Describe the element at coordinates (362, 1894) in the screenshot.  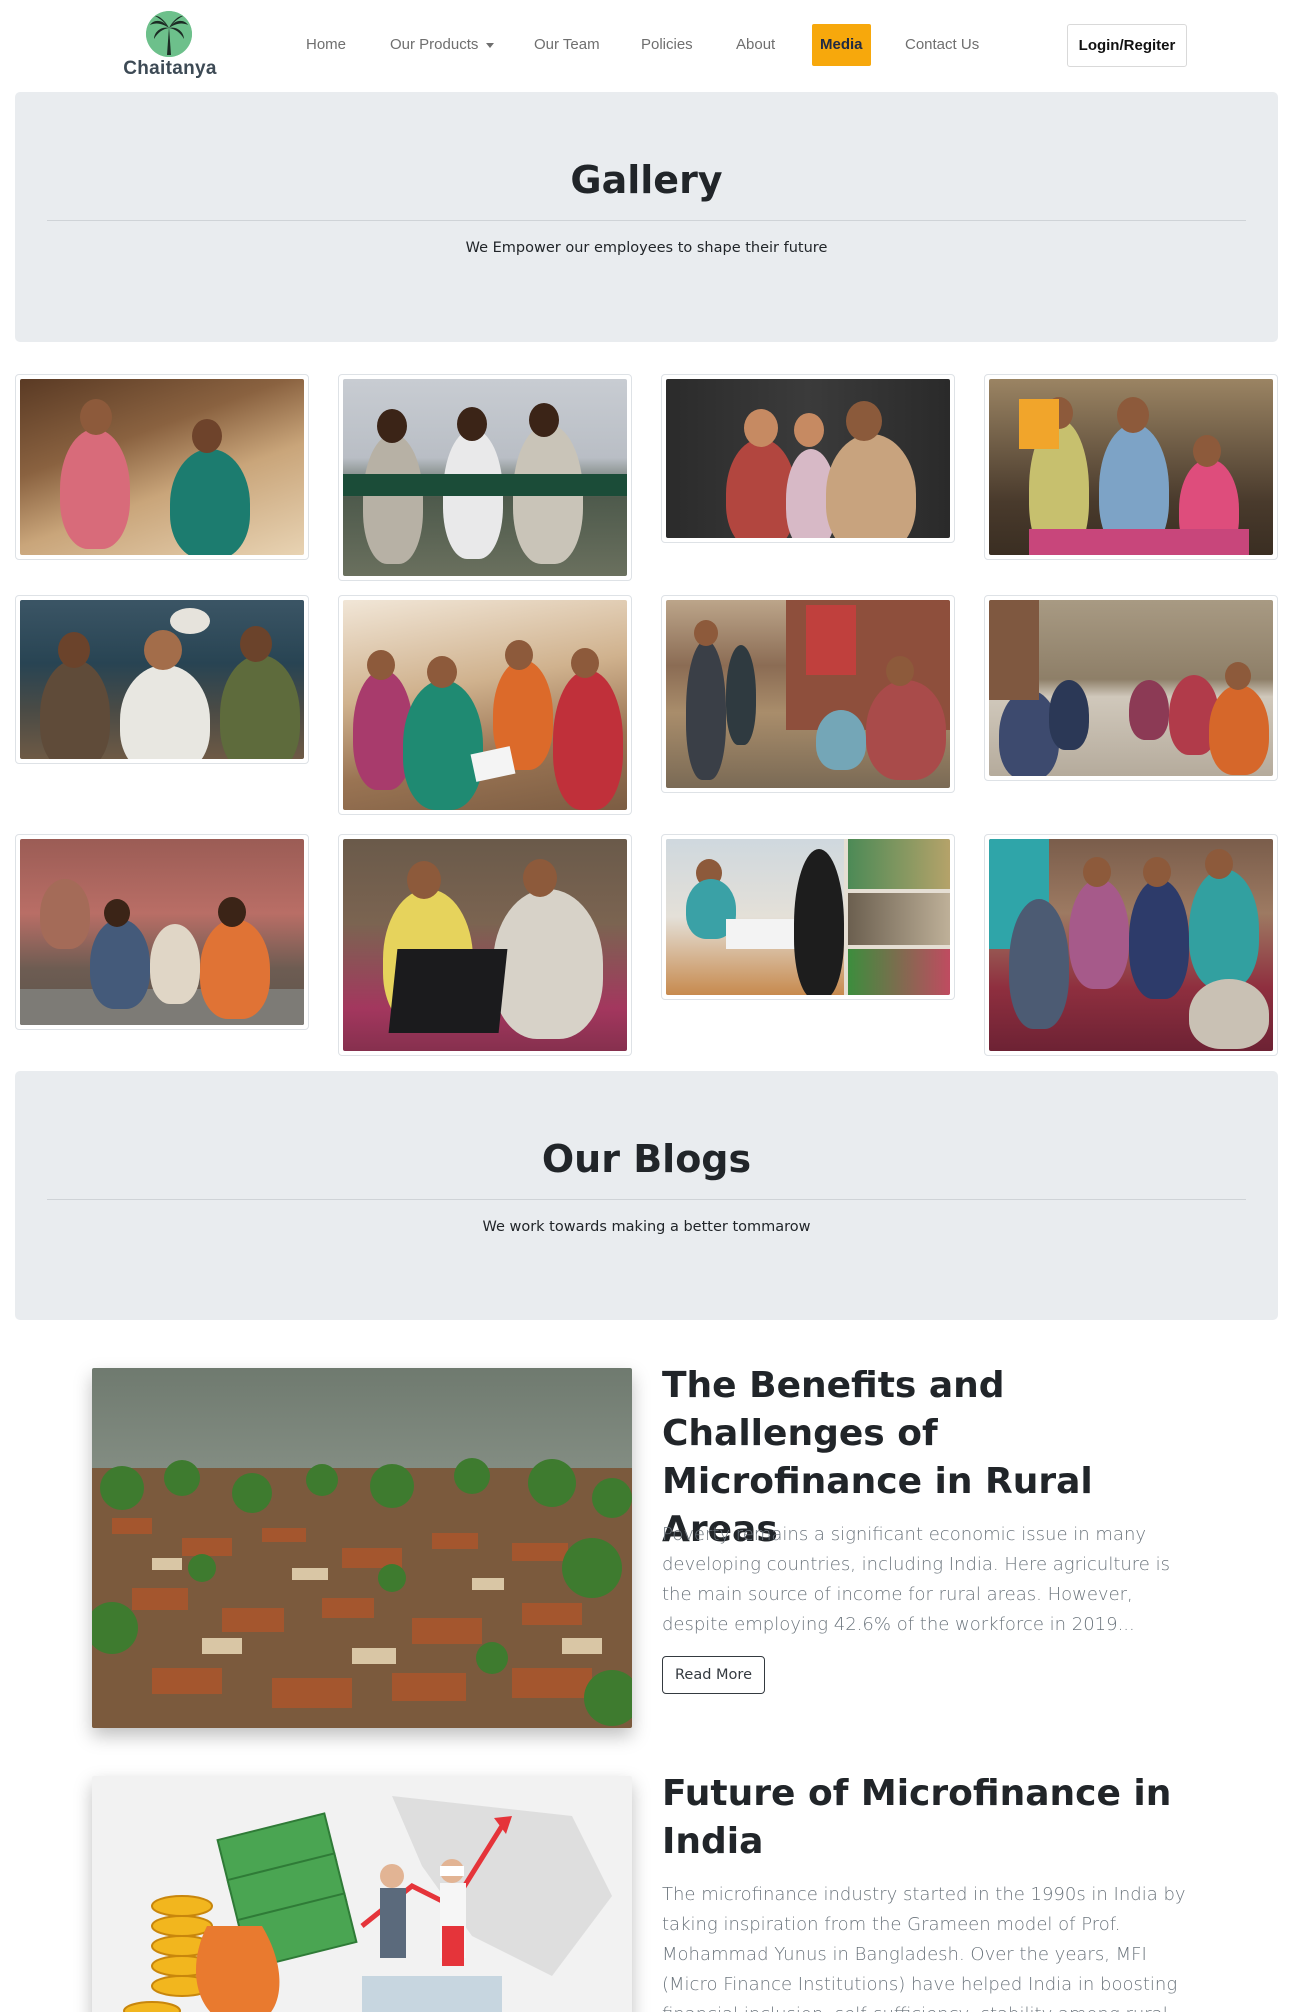
I see `blog-2-image` at that location.